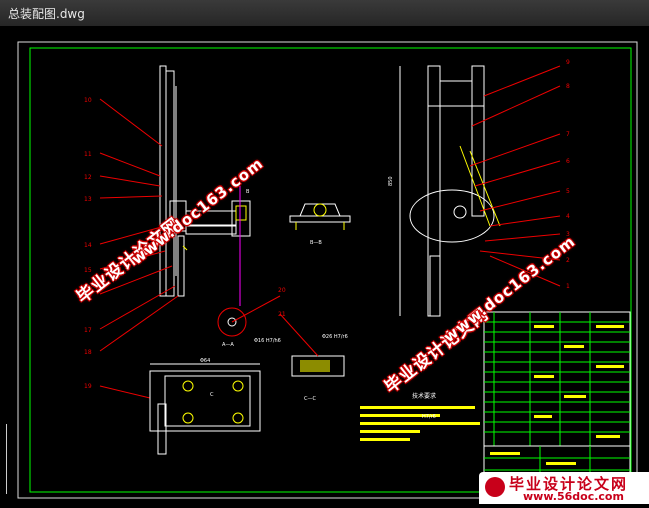 This screenshot has height=508, width=649. What do you see at coordinates (282, 314) in the screenshot?
I see `callout-21: 21` at bounding box center [282, 314].